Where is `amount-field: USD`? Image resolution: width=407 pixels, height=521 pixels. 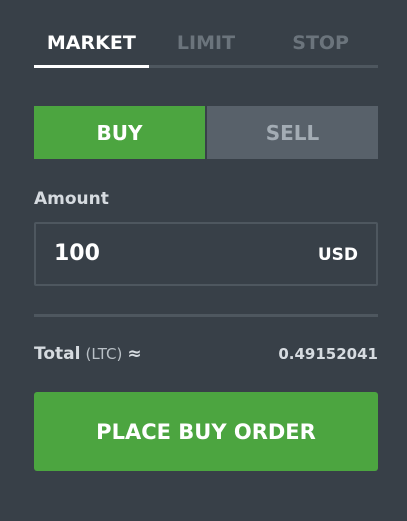
amount-field: USD is located at coordinates (206, 254).